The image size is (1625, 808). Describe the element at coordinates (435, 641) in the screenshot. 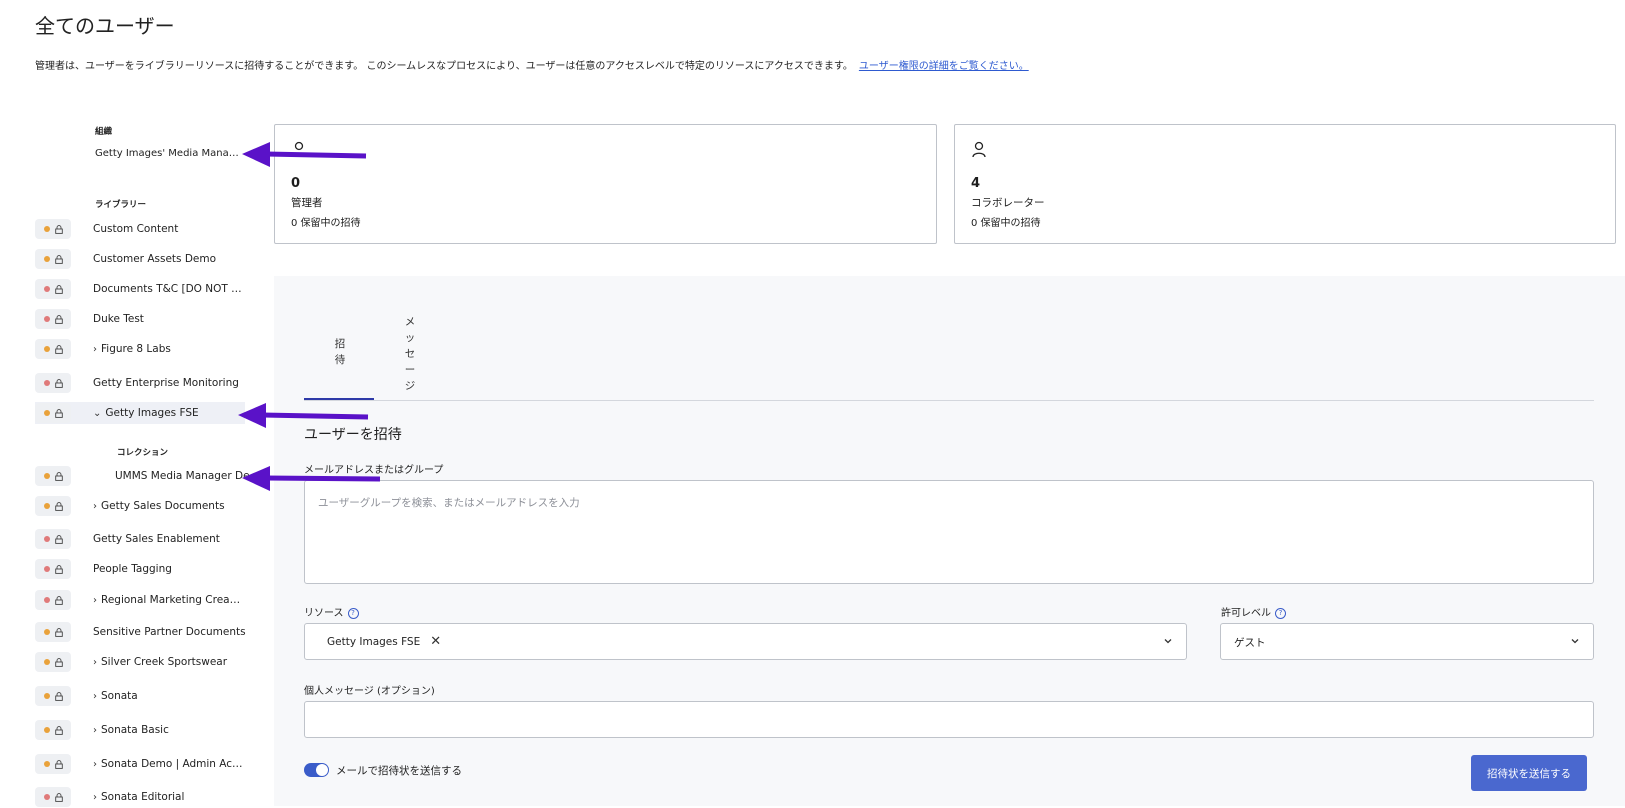

I see `remove-chip-icon: ✕` at that location.